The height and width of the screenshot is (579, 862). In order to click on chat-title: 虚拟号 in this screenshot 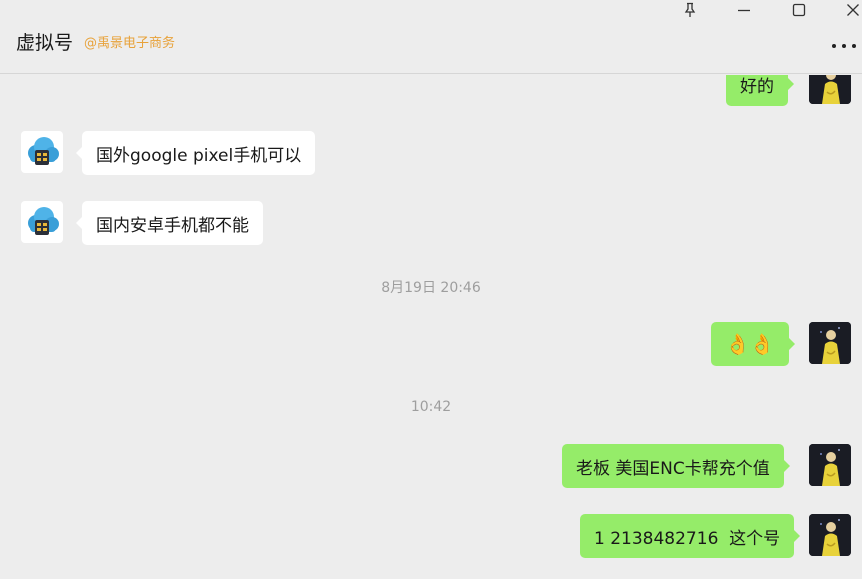, I will do `click(44, 41)`.